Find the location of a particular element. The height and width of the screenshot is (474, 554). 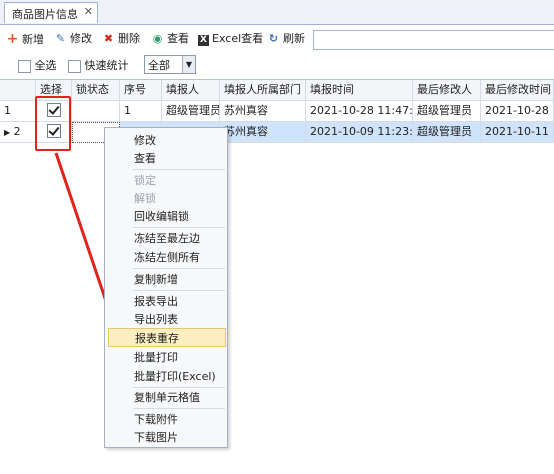

menu-item-unlock: 解锁 is located at coordinates (145, 198).